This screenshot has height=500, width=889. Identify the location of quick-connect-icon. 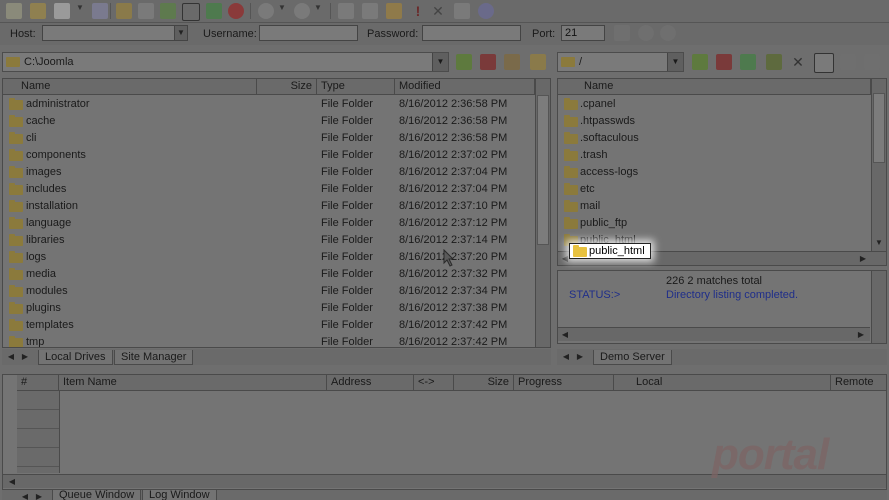
(38, 11).